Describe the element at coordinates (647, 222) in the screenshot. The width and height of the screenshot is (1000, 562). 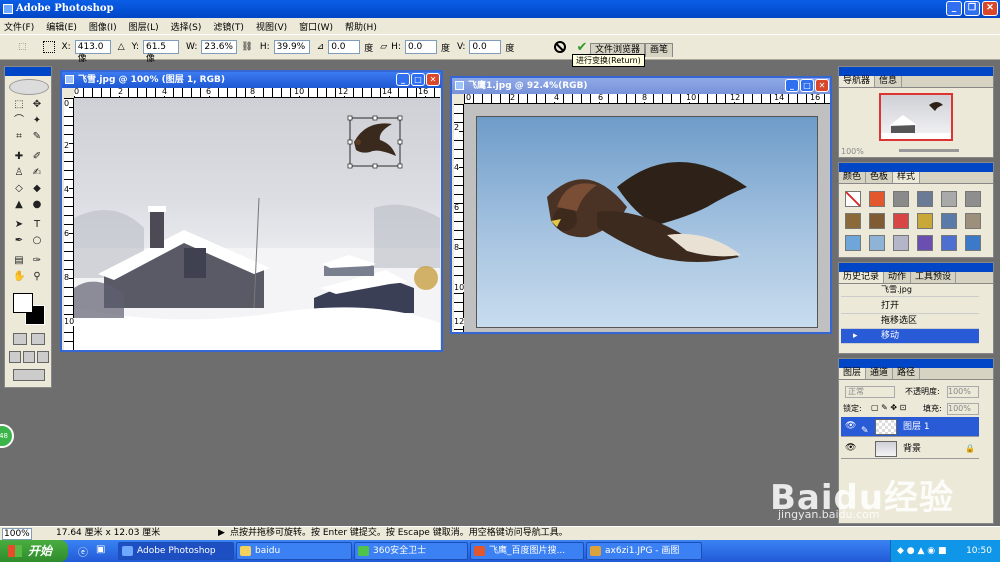
I see `eagle-canvas` at that location.